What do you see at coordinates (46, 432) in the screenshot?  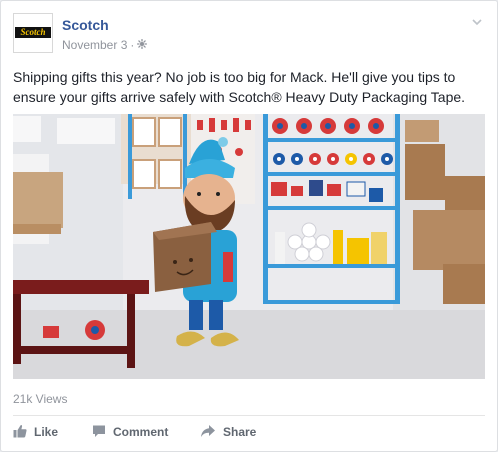 I see `like-label: Like` at bounding box center [46, 432].